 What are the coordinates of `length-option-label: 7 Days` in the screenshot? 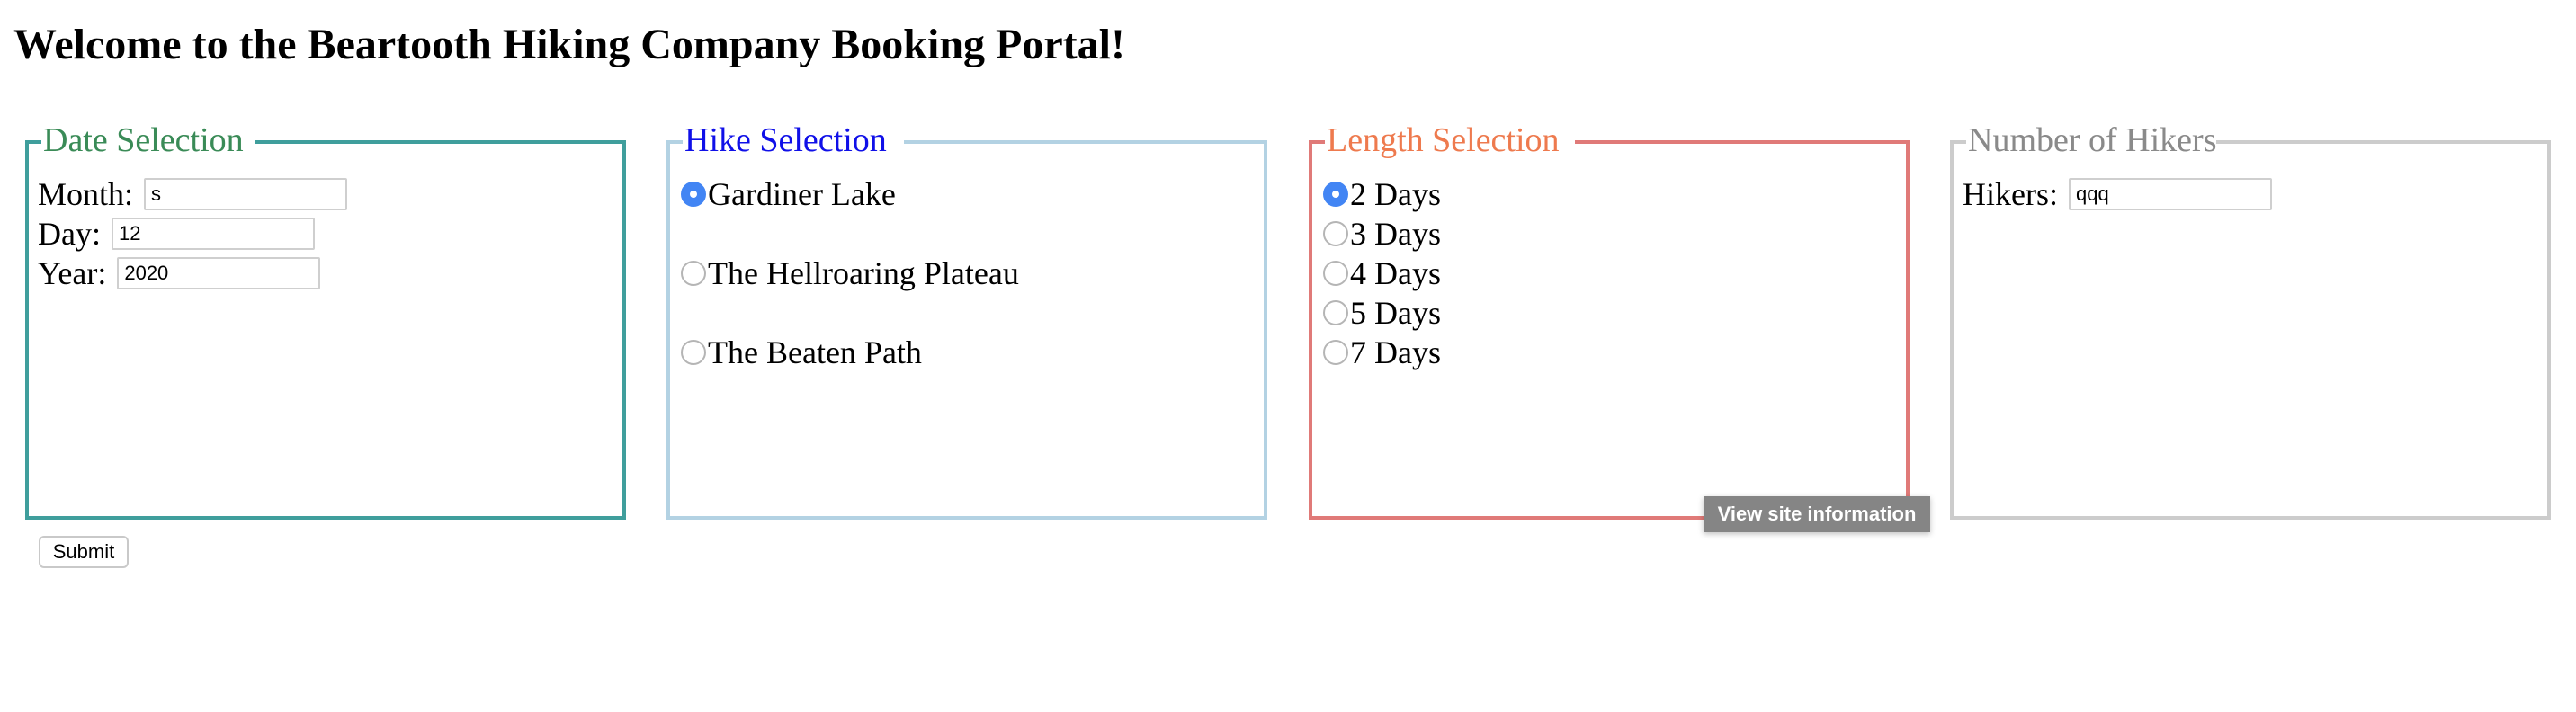 It's located at (1395, 352).